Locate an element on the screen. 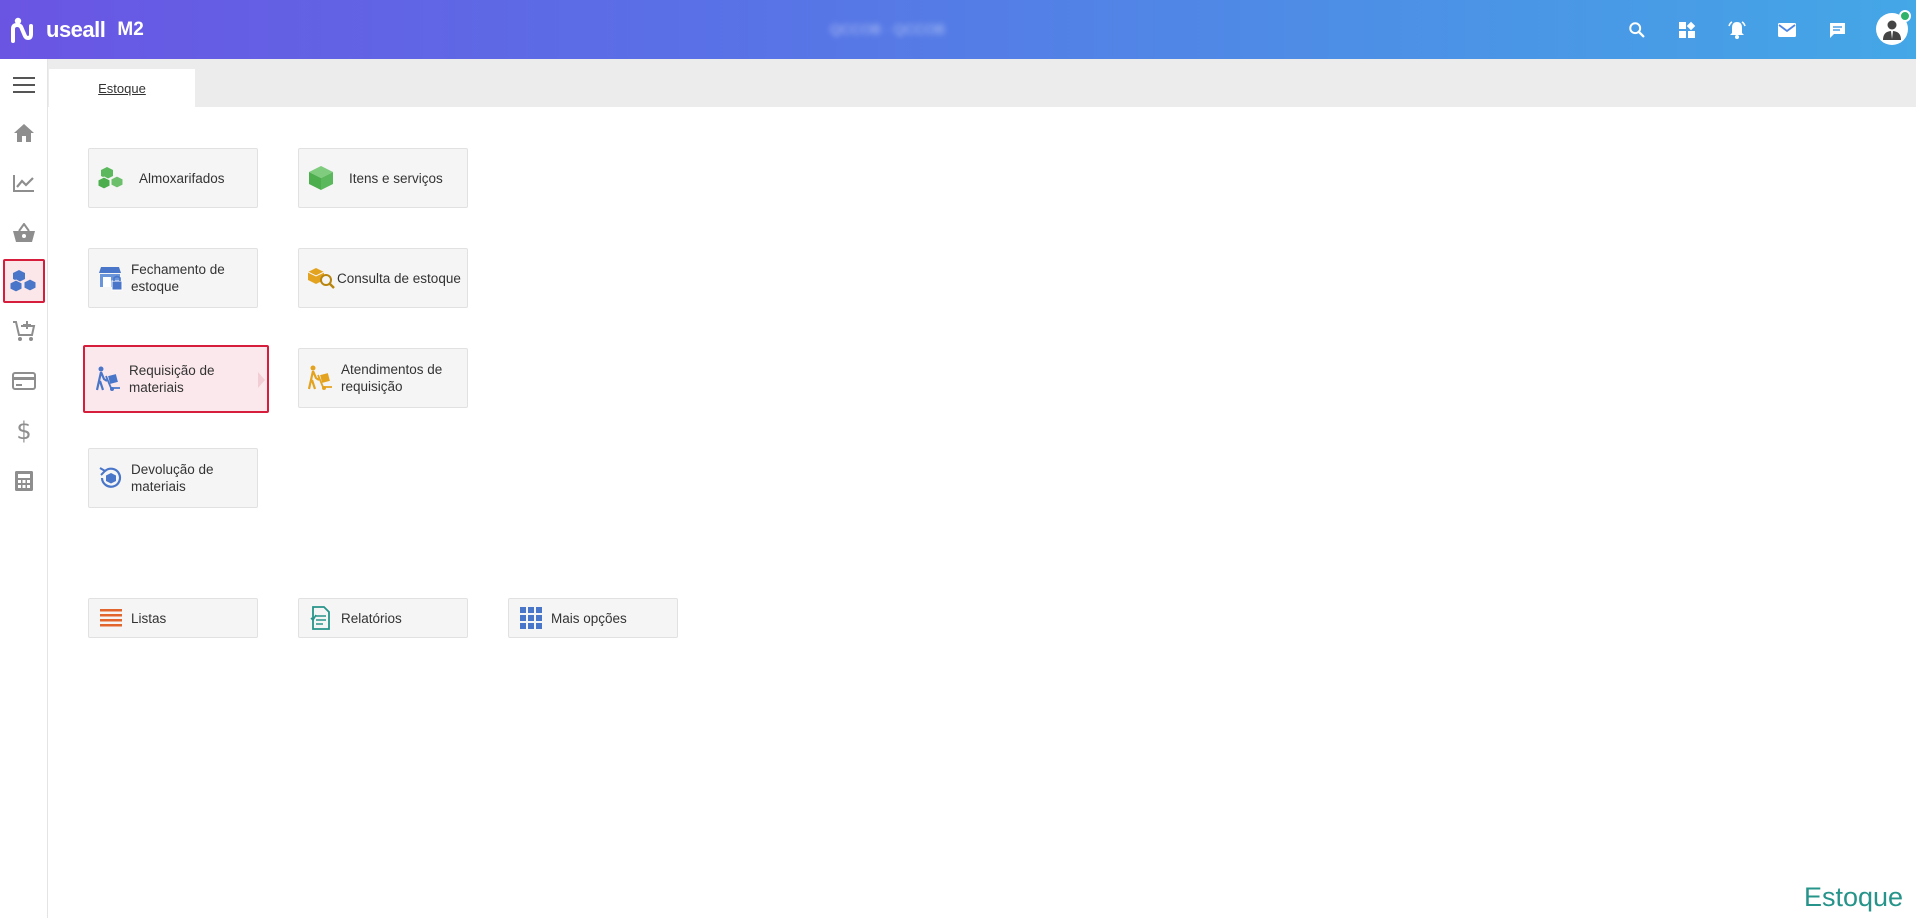 The width and height of the screenshot is (1916, 918). top-bar: useall M2 QCCOB · QCCOB is located at coordinates (958, 29).